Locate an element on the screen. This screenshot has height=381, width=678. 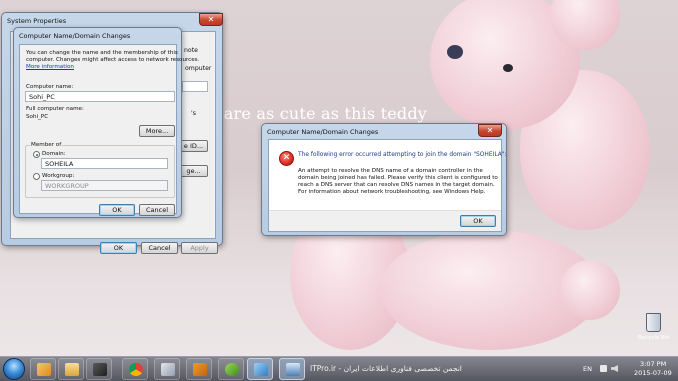
taskbar-network is located at coordinates (260, 369).